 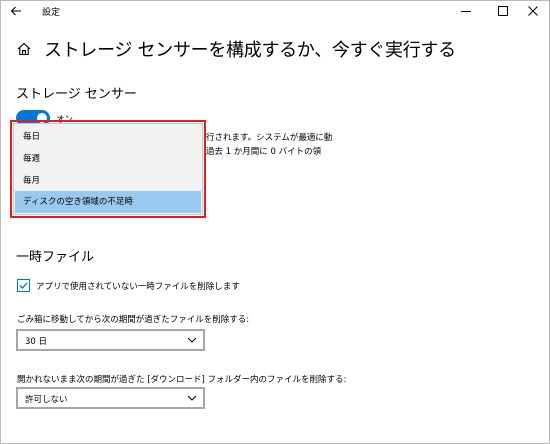 I want to click on downloads-period-select: 許可しない, so click(x=110, y=398).